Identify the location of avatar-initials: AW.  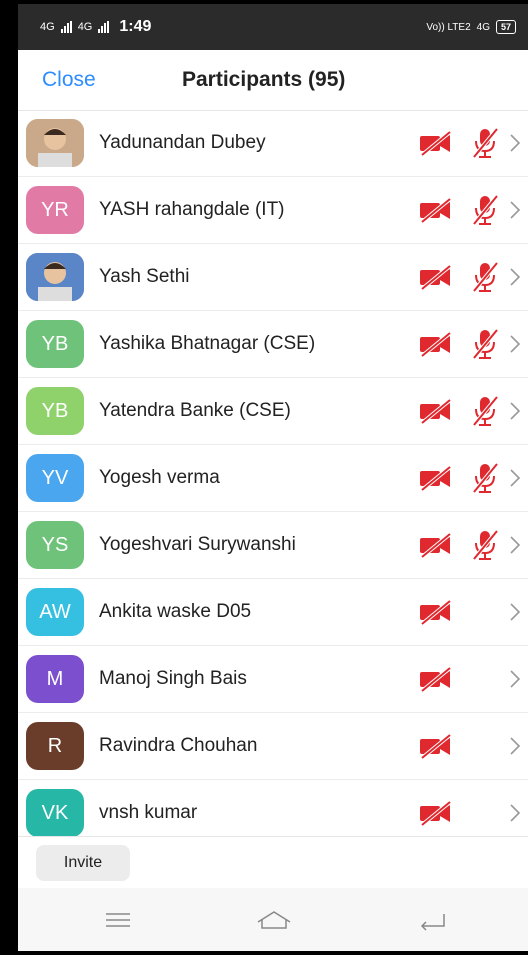
(55, 611).